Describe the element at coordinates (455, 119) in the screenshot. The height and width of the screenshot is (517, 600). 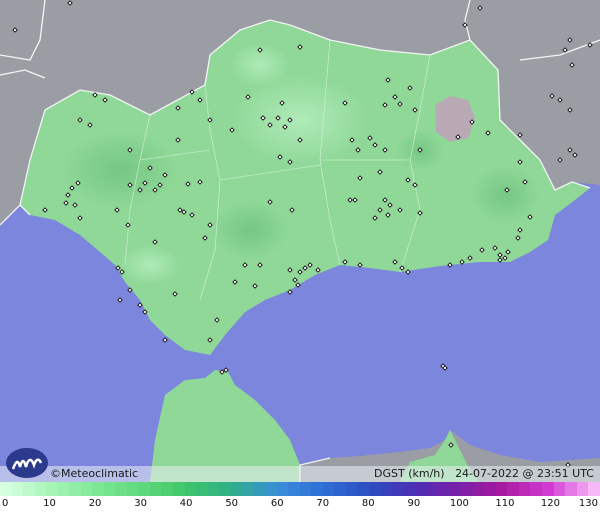
I see `highland-patch` at that location.